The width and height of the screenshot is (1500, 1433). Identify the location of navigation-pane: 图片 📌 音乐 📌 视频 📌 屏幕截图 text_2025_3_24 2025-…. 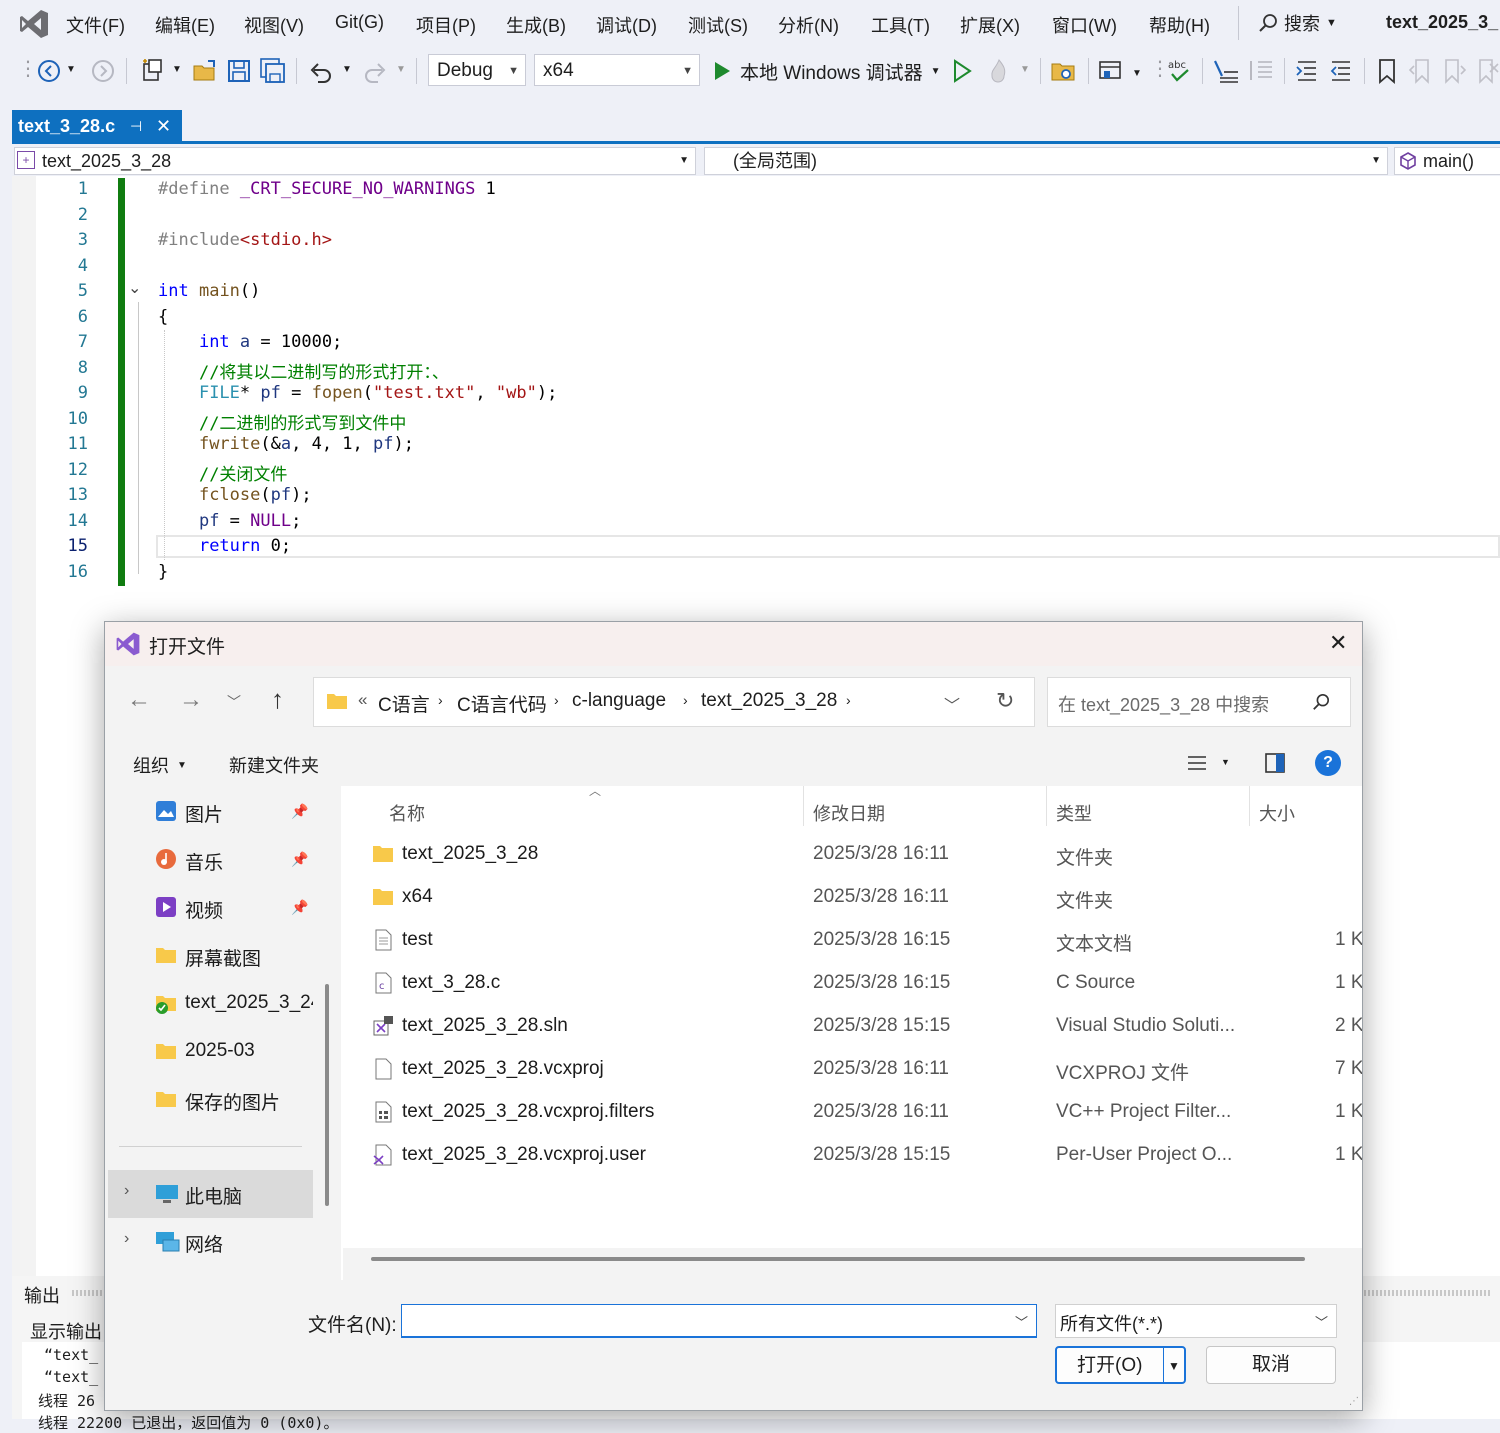
(223, 1033).